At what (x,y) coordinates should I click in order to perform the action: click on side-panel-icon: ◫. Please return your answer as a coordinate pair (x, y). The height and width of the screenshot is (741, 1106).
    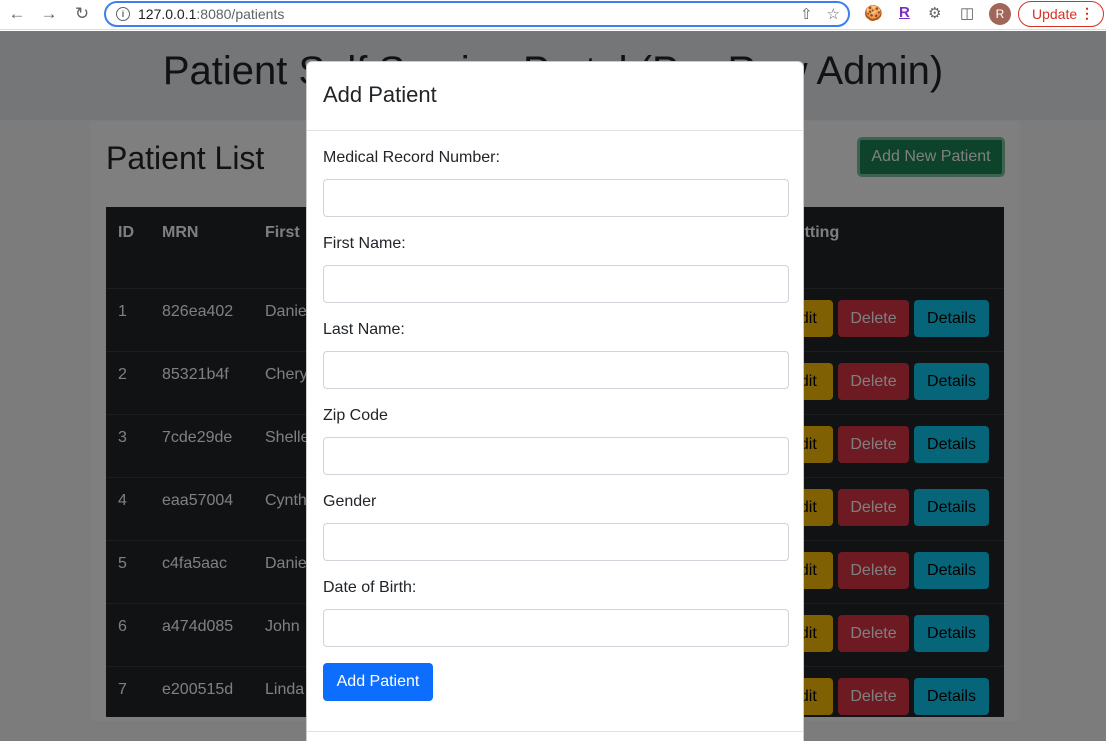
    Looking at the image, I should click on (967, 13).